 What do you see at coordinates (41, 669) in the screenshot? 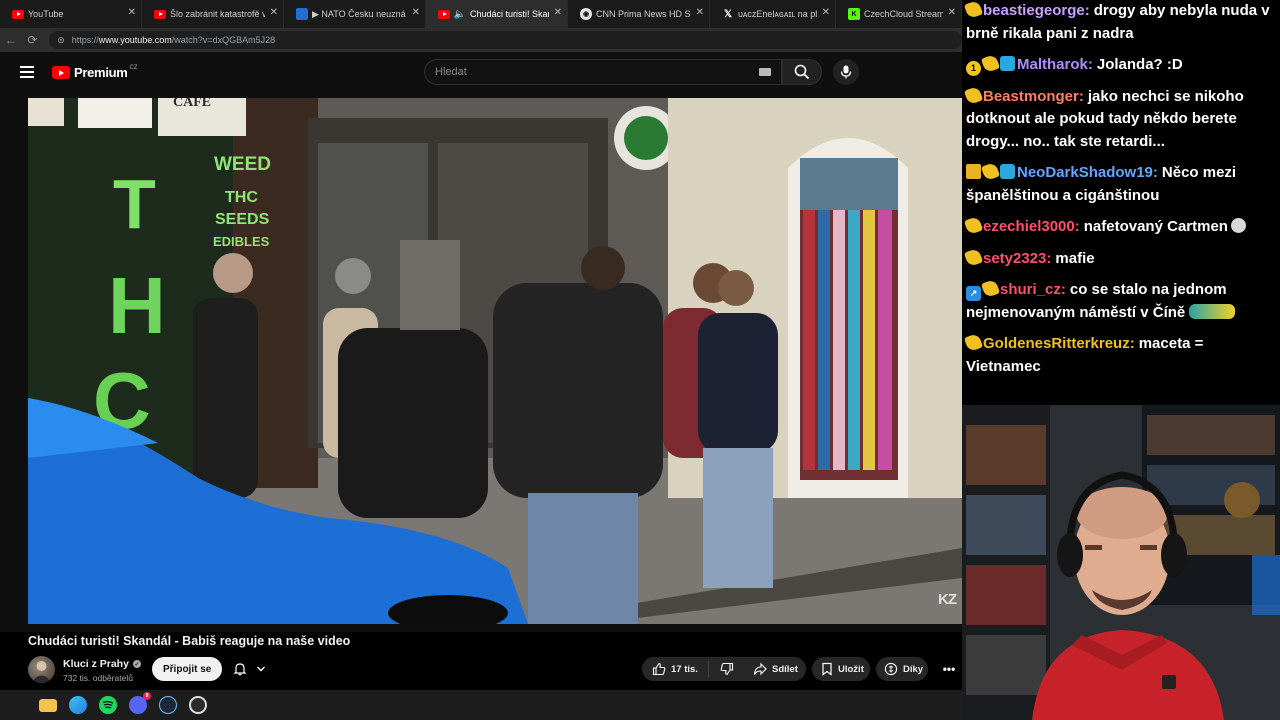
I see `channel-avatar` at bounding box center [41, 669].